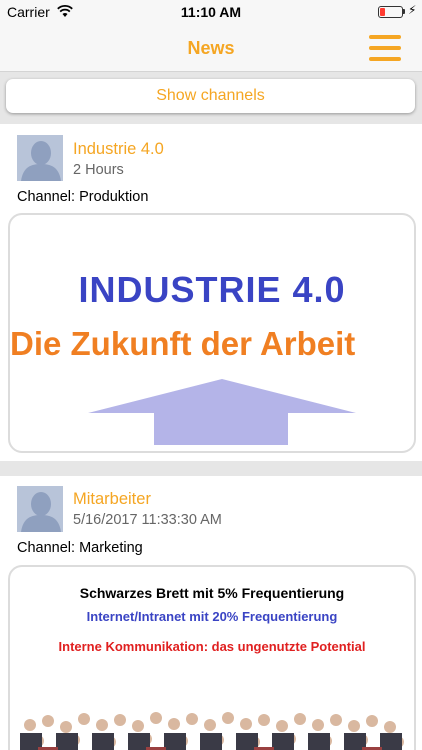 This screenshot has height=750, width=422. I want to click on charging-bolt-icon: ⚡, so click(412, 10).